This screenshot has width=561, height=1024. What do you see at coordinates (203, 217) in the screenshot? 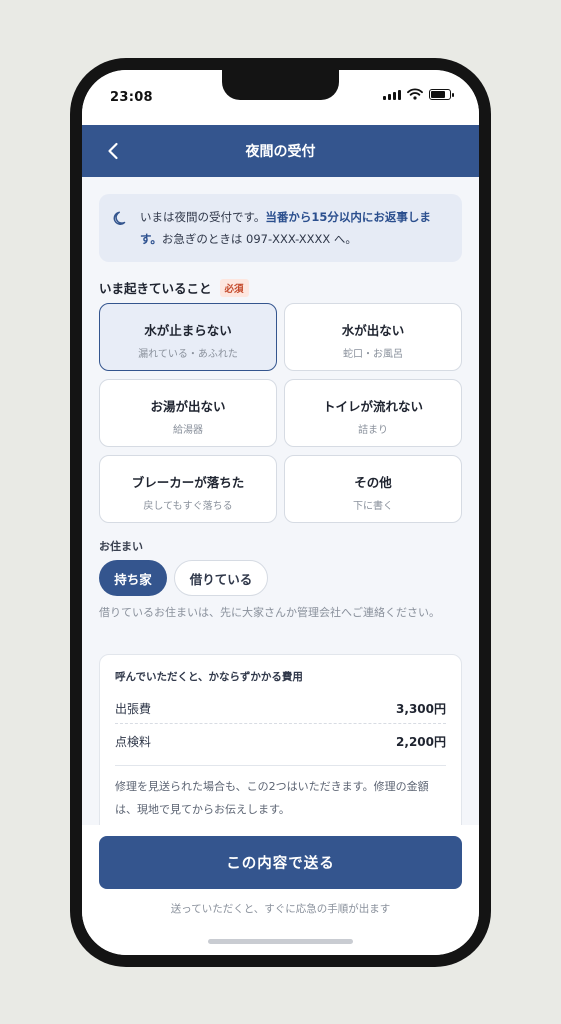
I see `notice-text-pre: いまは夜間の受付です。` at bounding box center [203, 217].